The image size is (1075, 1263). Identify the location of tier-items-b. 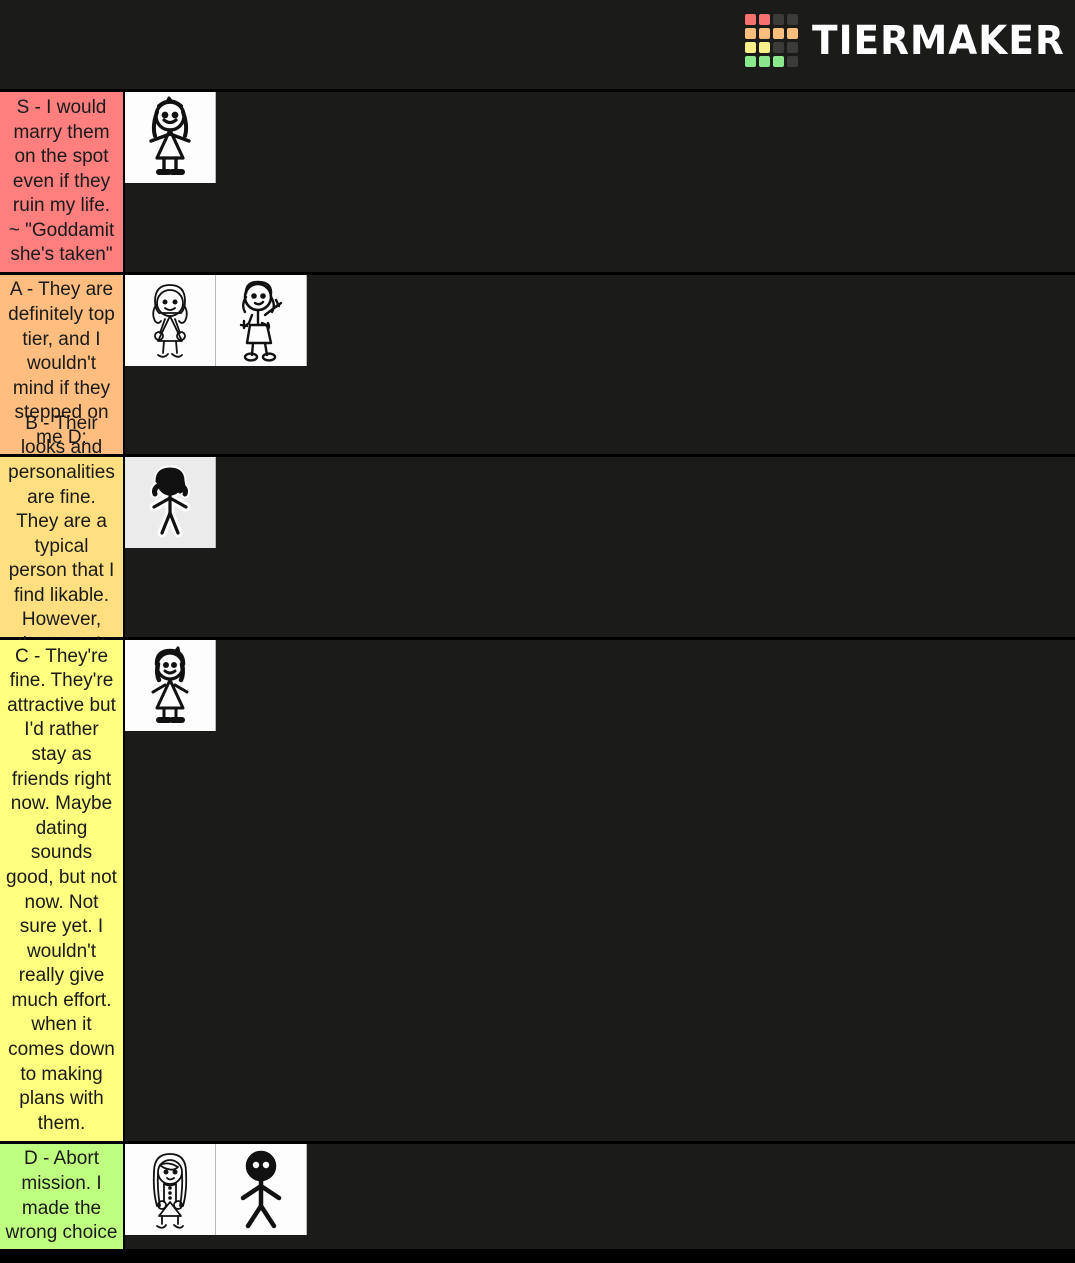
(600, 547).